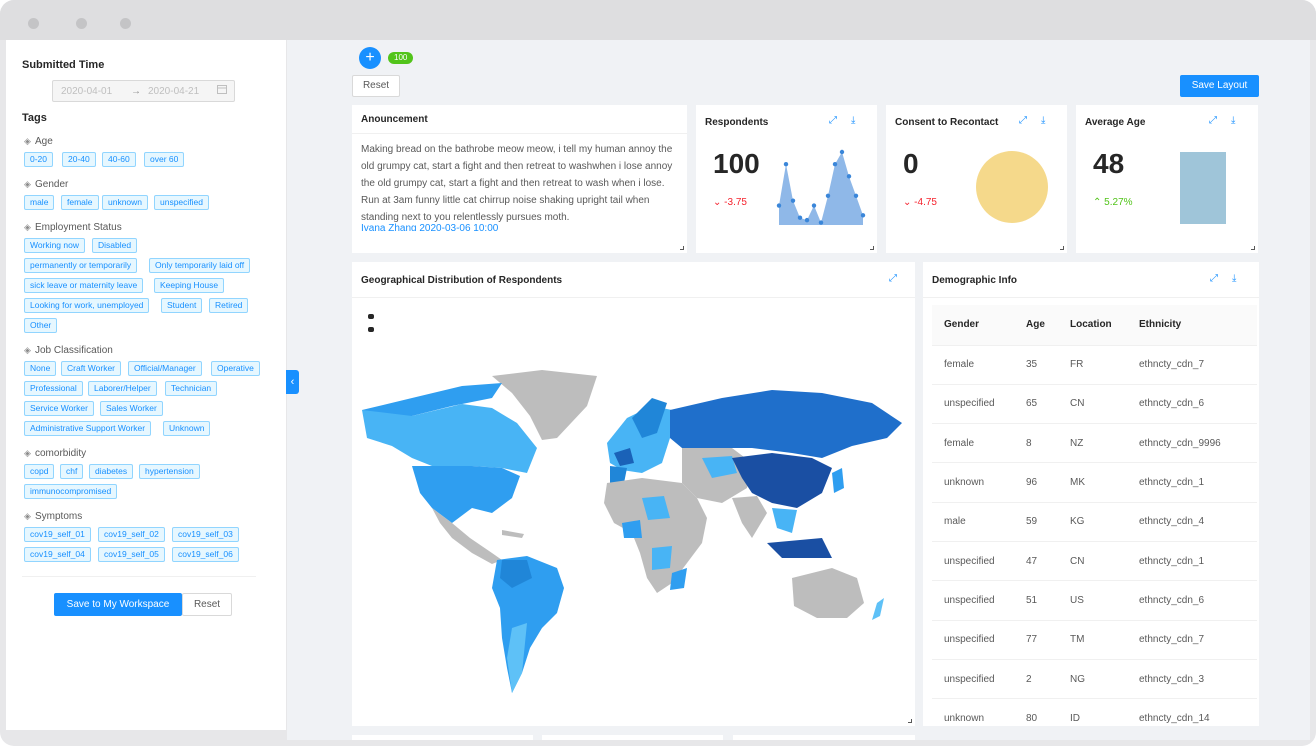 Image resolution: width=1316 pixels, height=746 pixels. I want to click on column-header: Ethnicity, so click(1192, 325).